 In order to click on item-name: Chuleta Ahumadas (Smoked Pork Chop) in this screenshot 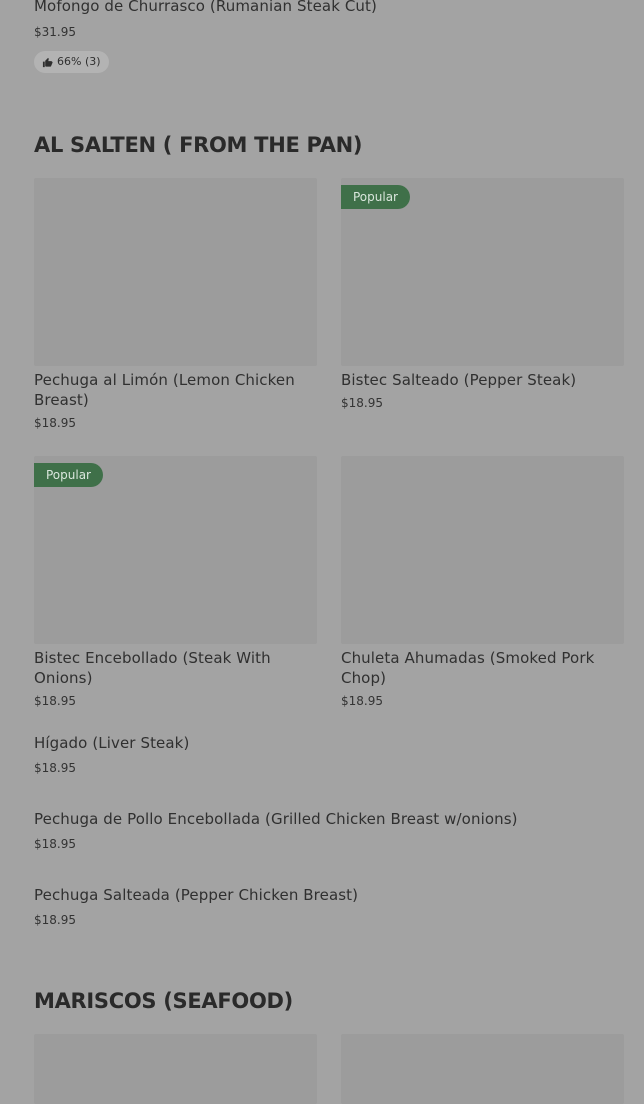, I will do `click(468, 668)`.